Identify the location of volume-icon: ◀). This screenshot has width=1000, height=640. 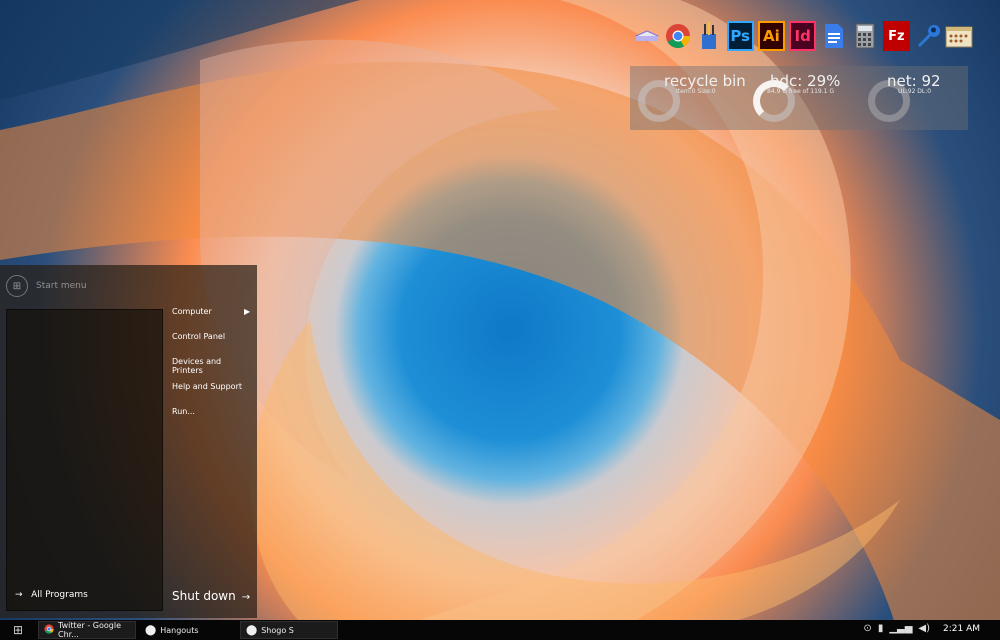
(924, 628).